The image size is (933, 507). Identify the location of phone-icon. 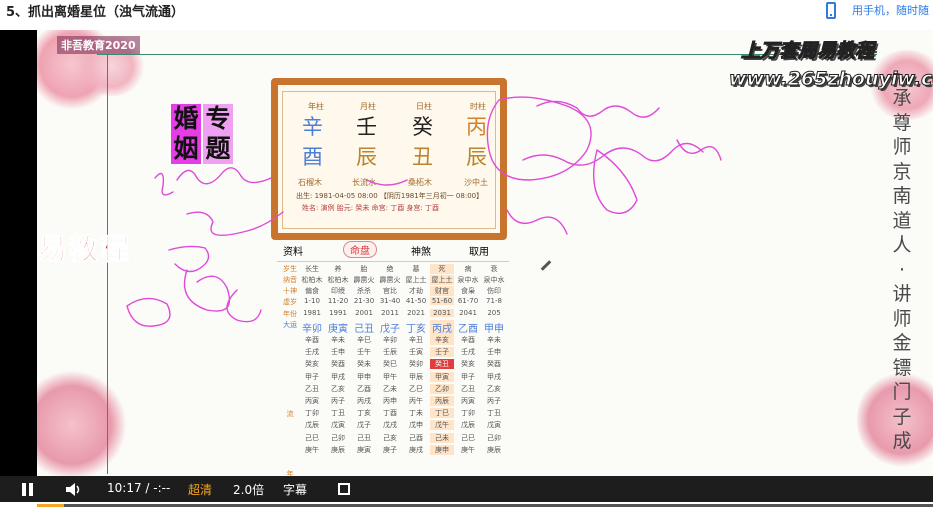
(831, 10).